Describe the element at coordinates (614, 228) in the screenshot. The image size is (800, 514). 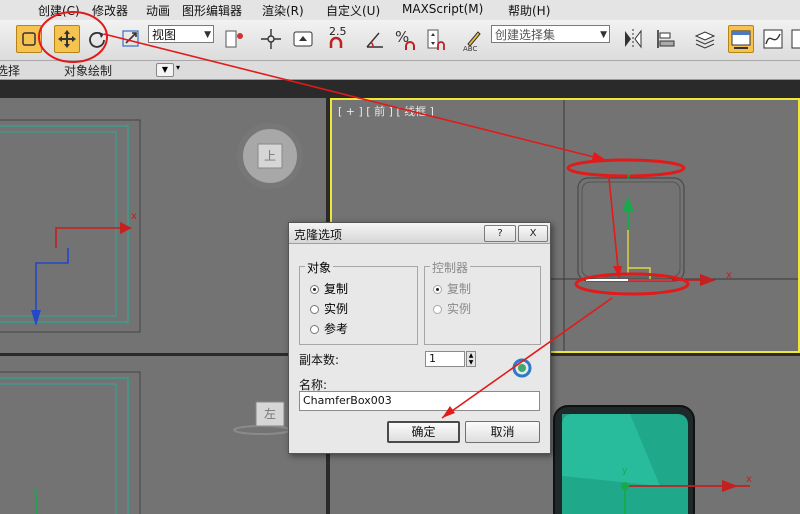
I see `arrow-to-bottom-ellipse` at that location.